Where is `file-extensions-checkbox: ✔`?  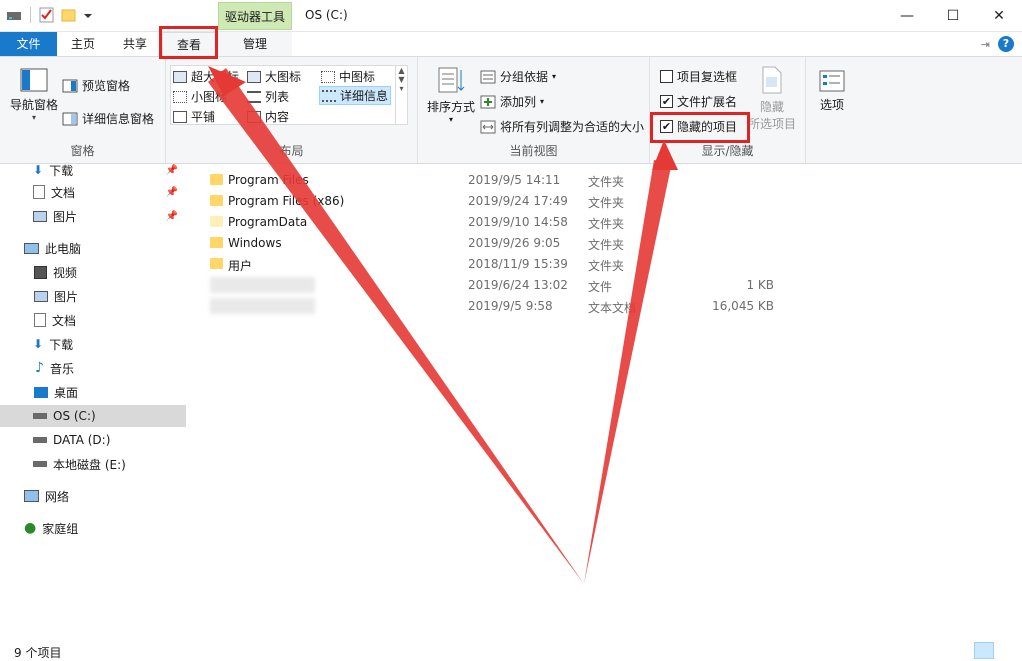
file-extensions-checkbox: ✔ is located at coordinates (666, 101).